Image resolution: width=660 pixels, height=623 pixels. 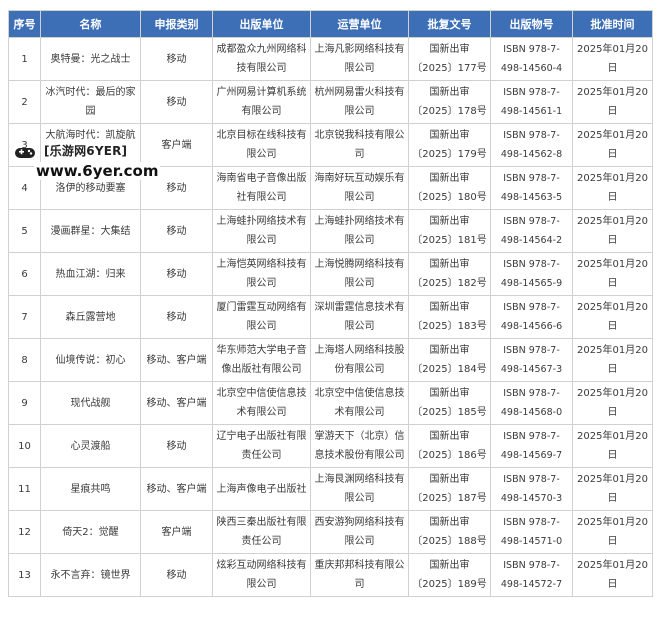 What do you see at coordinates (531, 145) in the screenshot?
I see `cell-isbn: ISBN 978-7-498-14562-8` at bounding box center [531, 145].